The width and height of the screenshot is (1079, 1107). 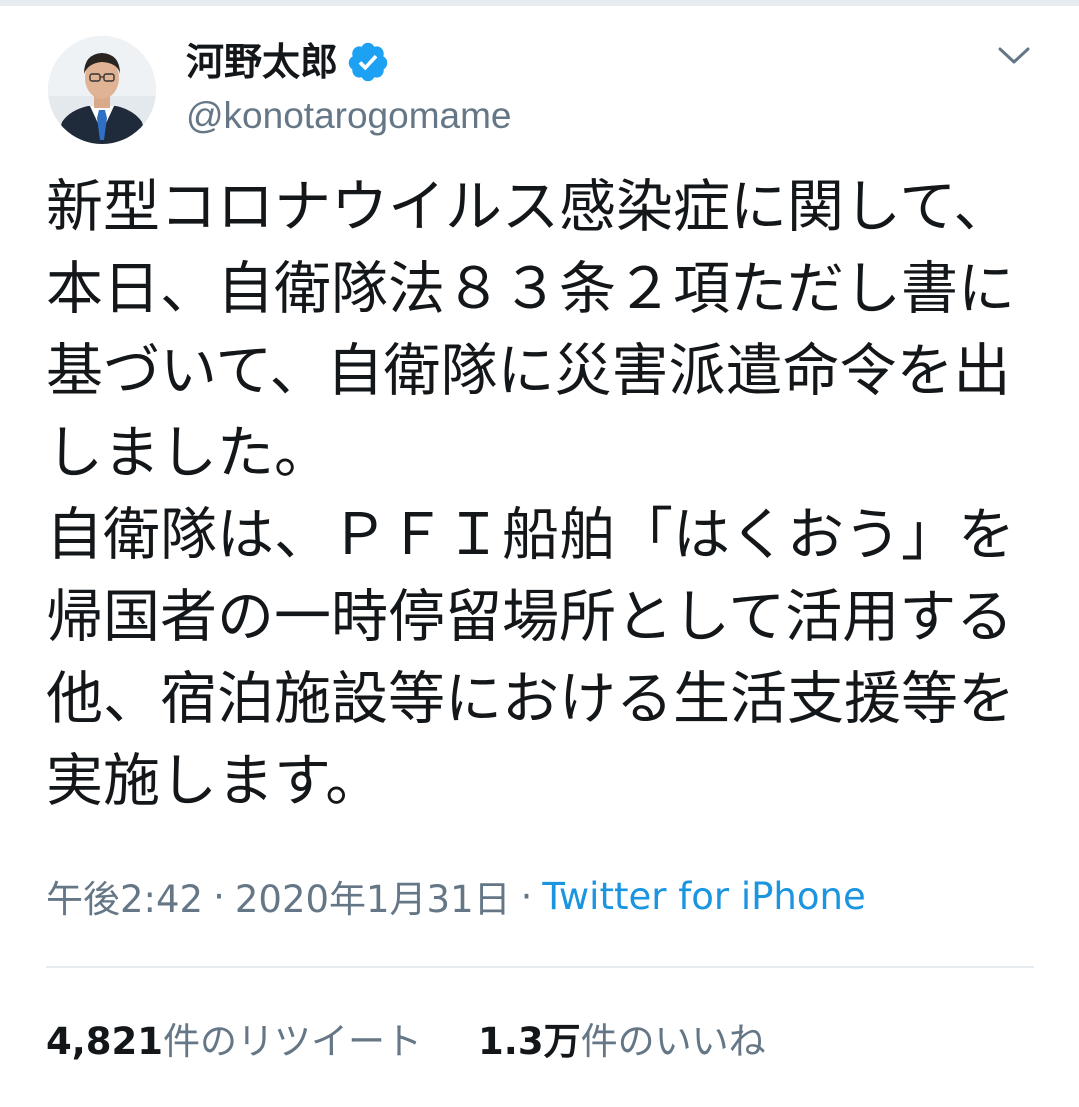 I want to click on tweet-stats: 4,821 件のリツイート 1.3万 件のいいね, so click(x=406, y=1038).